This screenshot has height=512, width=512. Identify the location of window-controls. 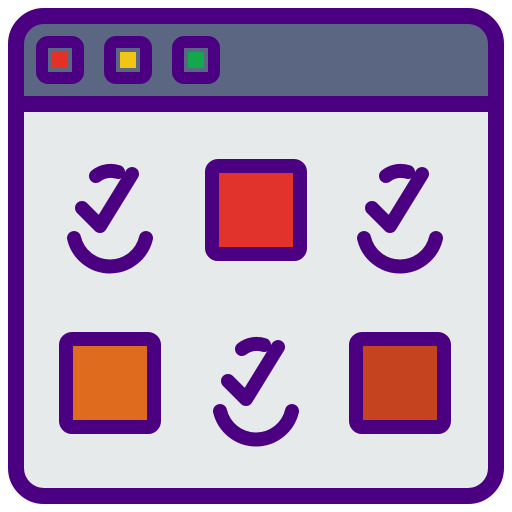
(128, 60).